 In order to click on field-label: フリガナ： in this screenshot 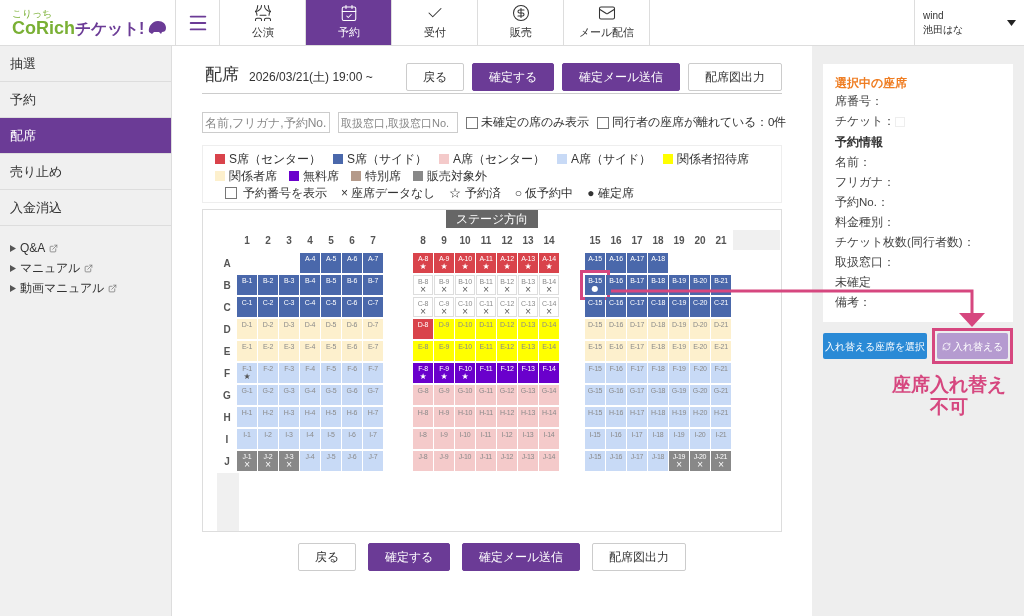, I will do `click(865, 182)`.